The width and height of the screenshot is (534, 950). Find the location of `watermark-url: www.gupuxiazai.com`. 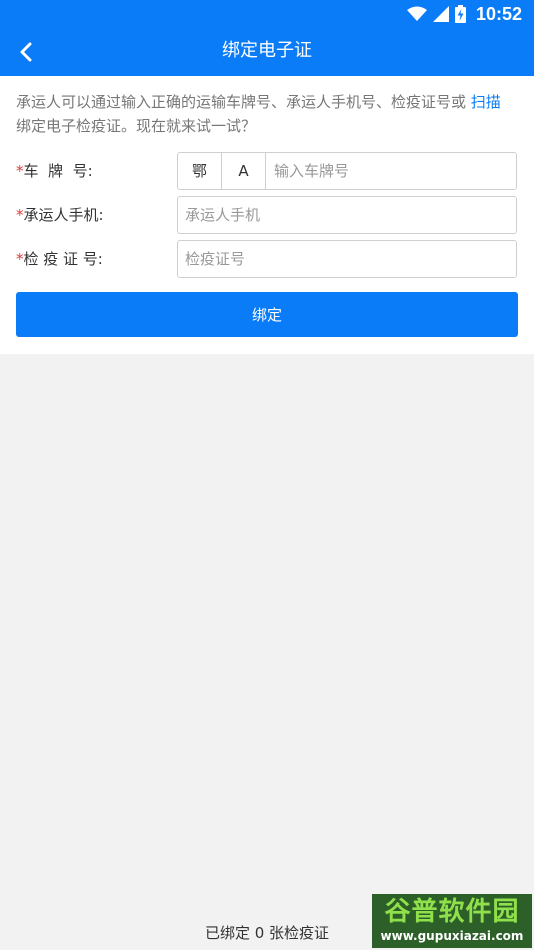

watermark-url: www.gupuxiazai.com is located at coordinates (452, 936).